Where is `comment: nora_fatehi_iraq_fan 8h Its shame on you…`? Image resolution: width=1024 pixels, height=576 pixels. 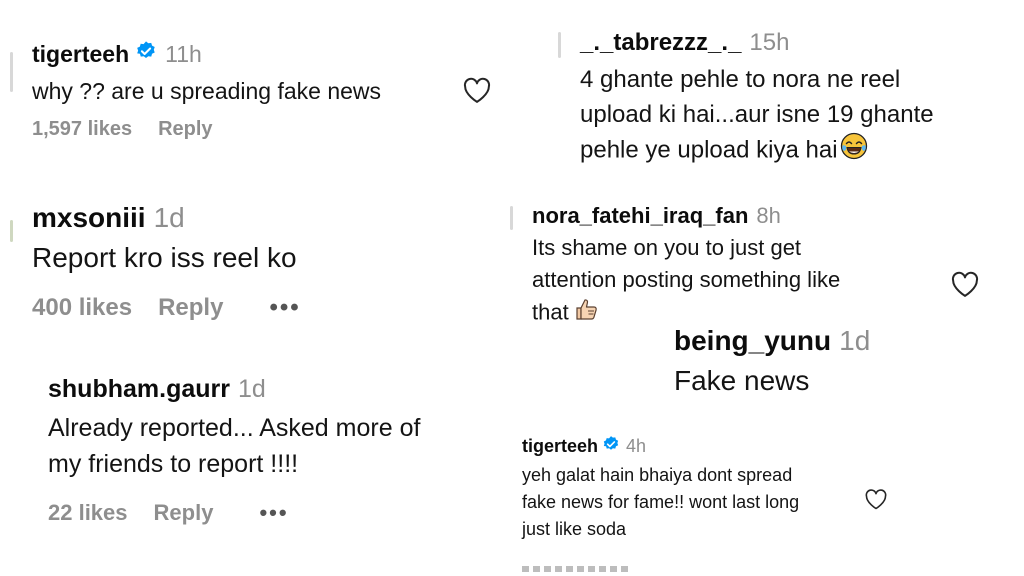 comment: nora_fatehi_iraq_fan 8h Its shame on you… is located at coordinates (686, 266).